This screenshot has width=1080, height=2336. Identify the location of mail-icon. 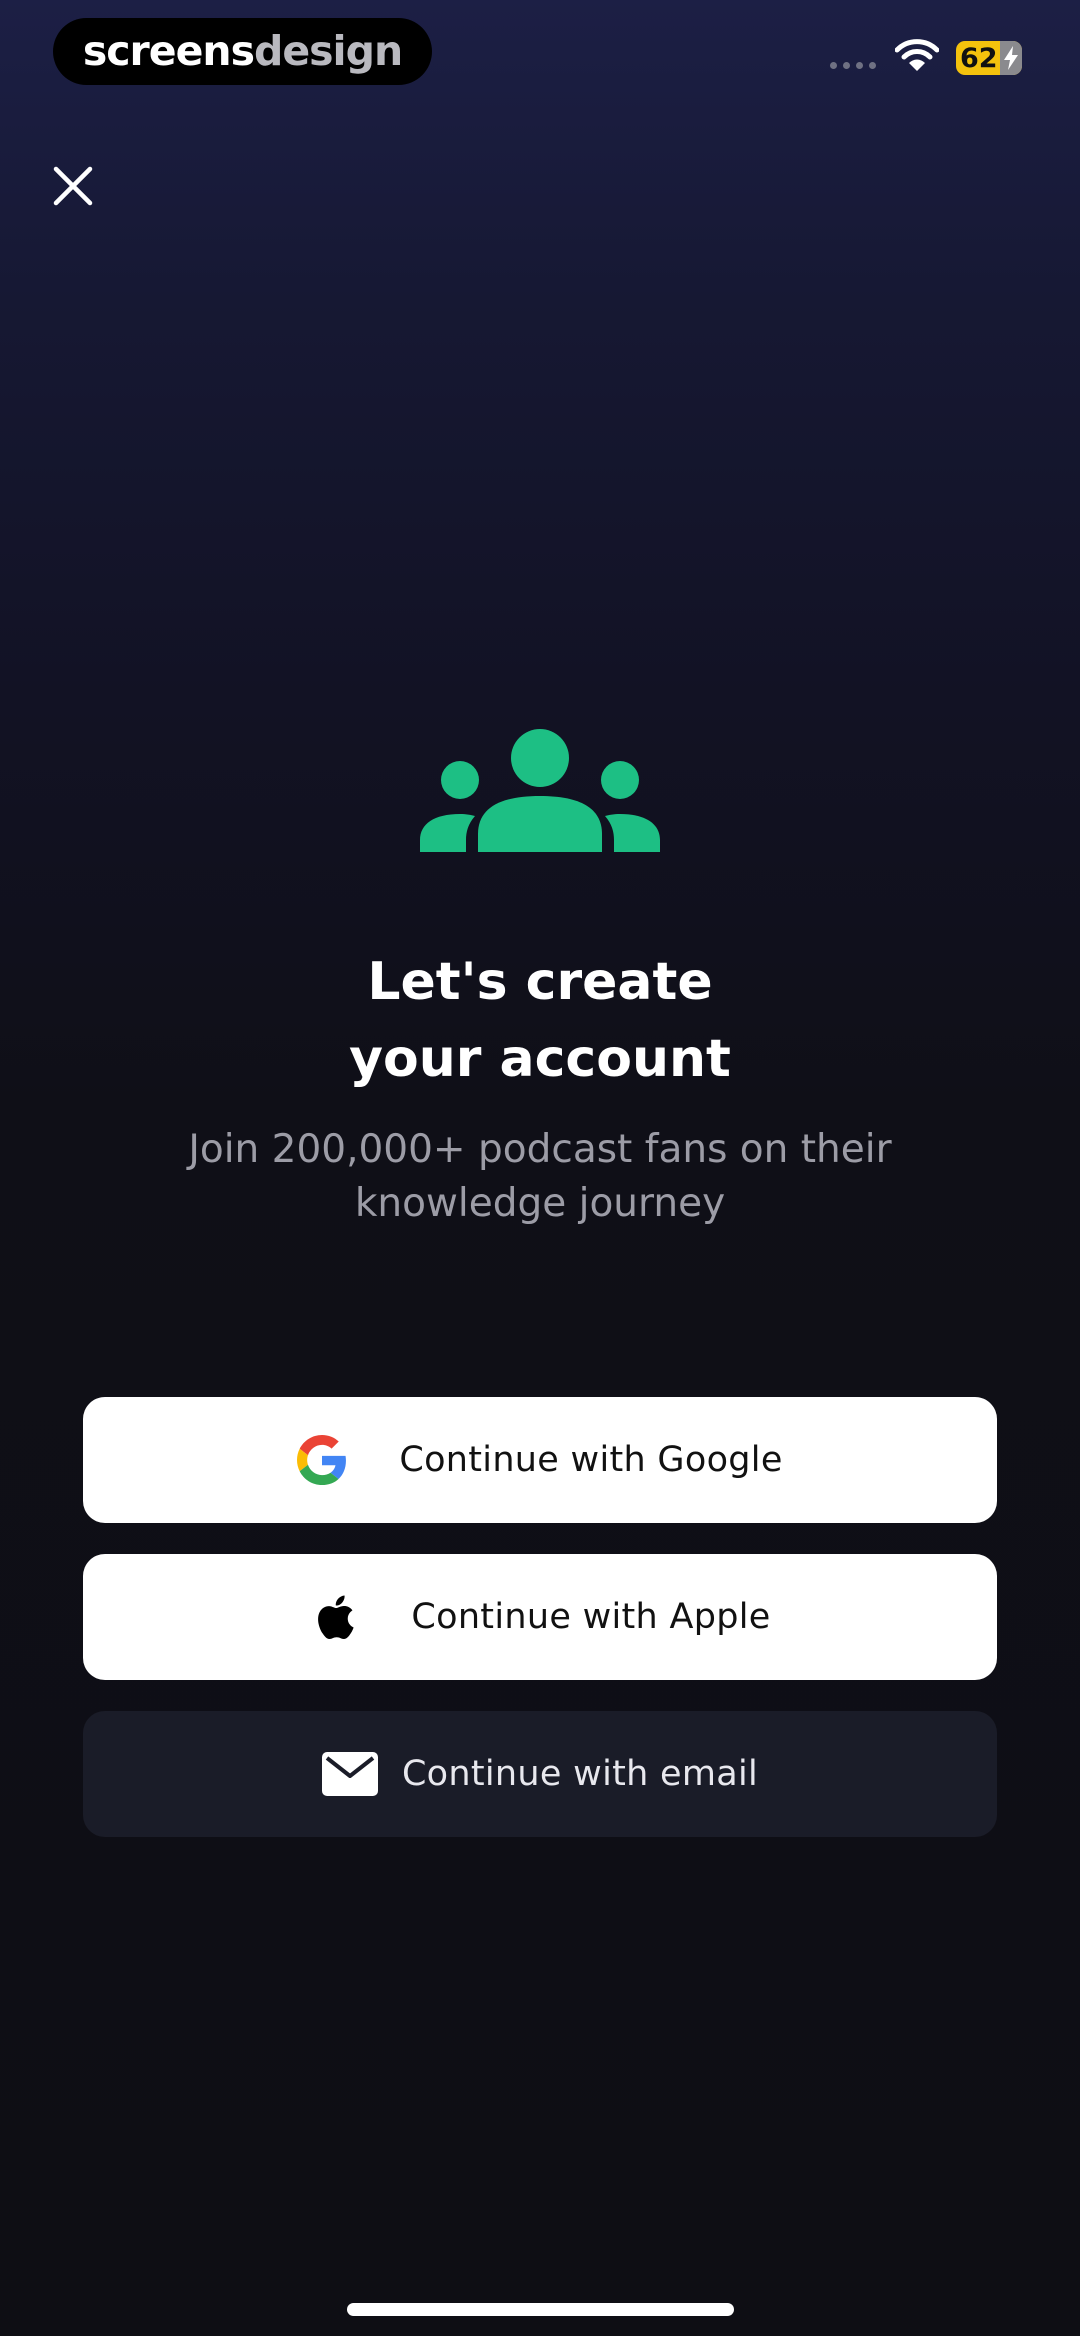
(349, 1774).